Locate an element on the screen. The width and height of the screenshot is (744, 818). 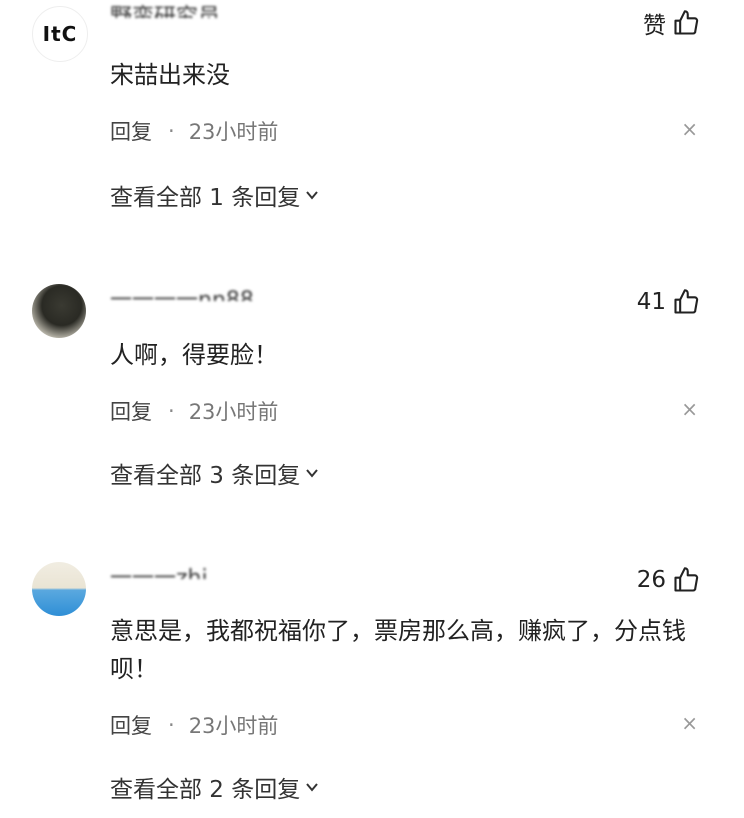
like-button: 赞 is located at coordinates (671, 23).